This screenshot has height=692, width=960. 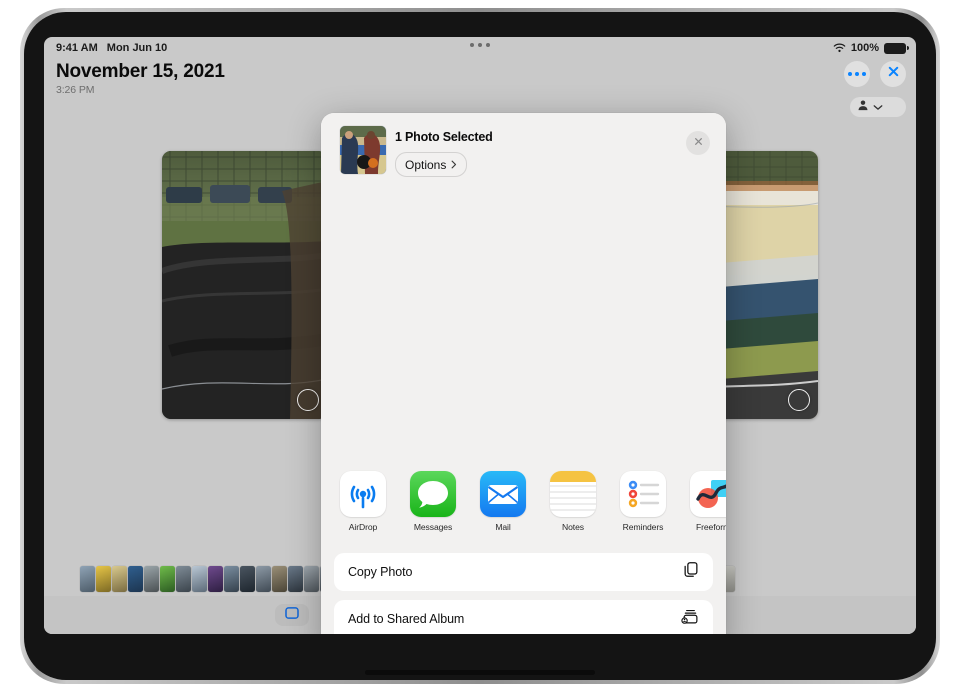 I want to click on status-bar-date: Mon Jun 10, so click(x=137, y=48).